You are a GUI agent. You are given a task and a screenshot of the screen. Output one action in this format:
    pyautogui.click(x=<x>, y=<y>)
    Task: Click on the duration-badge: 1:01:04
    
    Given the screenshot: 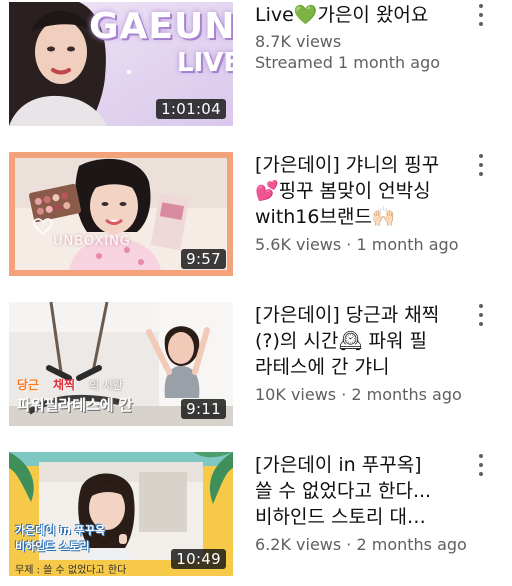 What is the action you would take?
    pyautogui.click(x=191, y=109)
    